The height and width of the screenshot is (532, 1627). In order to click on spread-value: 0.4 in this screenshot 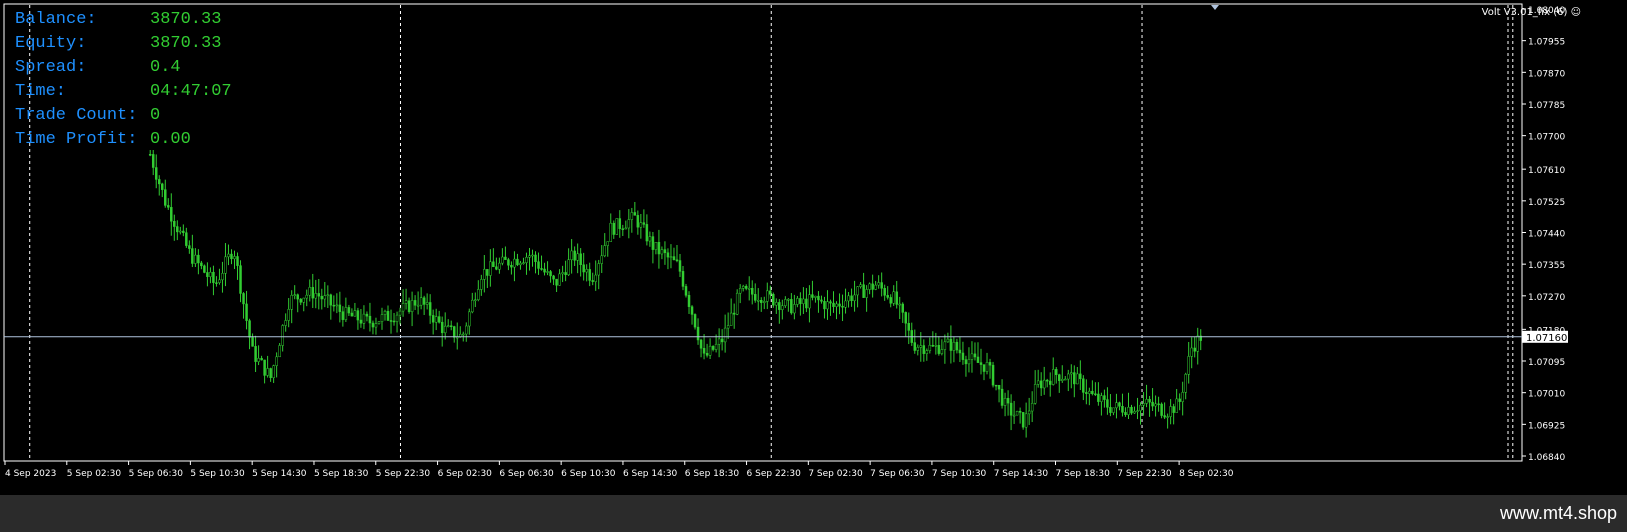, I will do `click(165, 67)`.